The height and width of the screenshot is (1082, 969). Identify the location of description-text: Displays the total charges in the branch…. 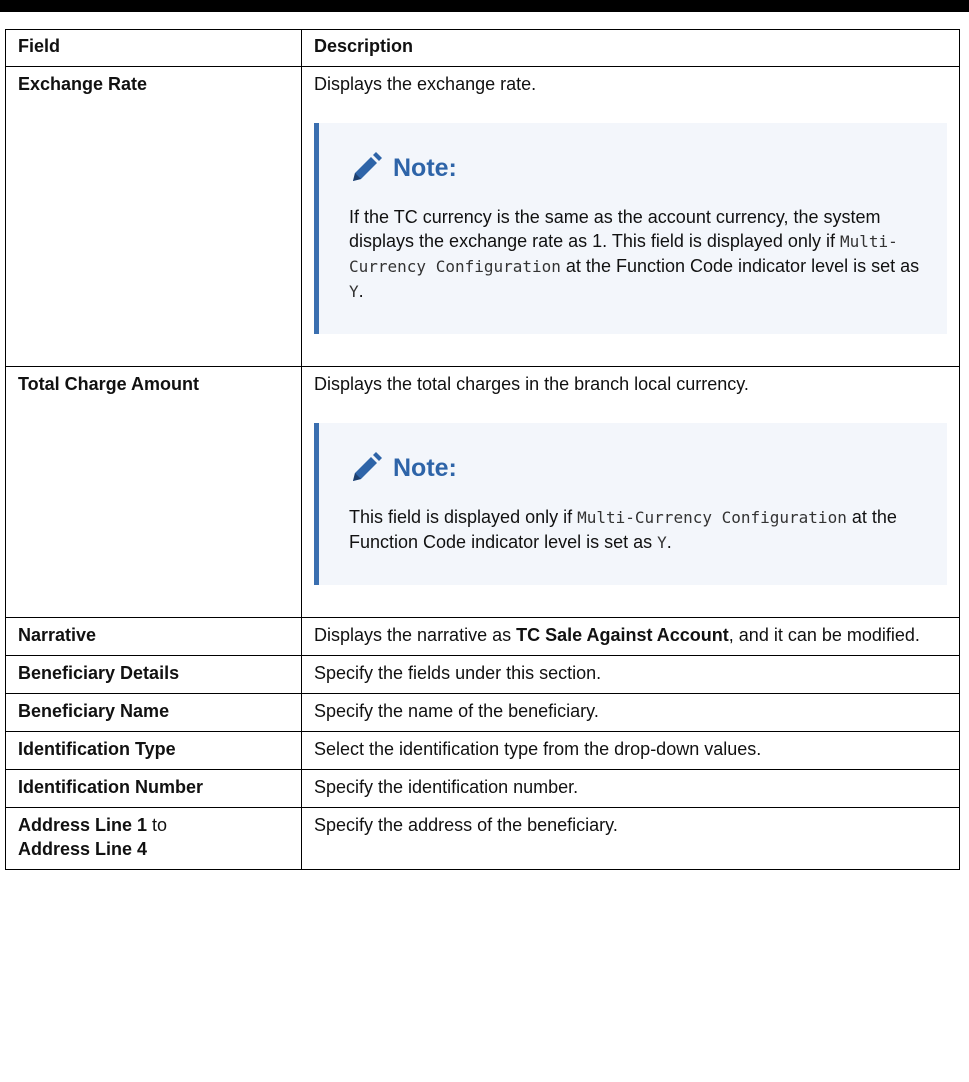
(531, 384).